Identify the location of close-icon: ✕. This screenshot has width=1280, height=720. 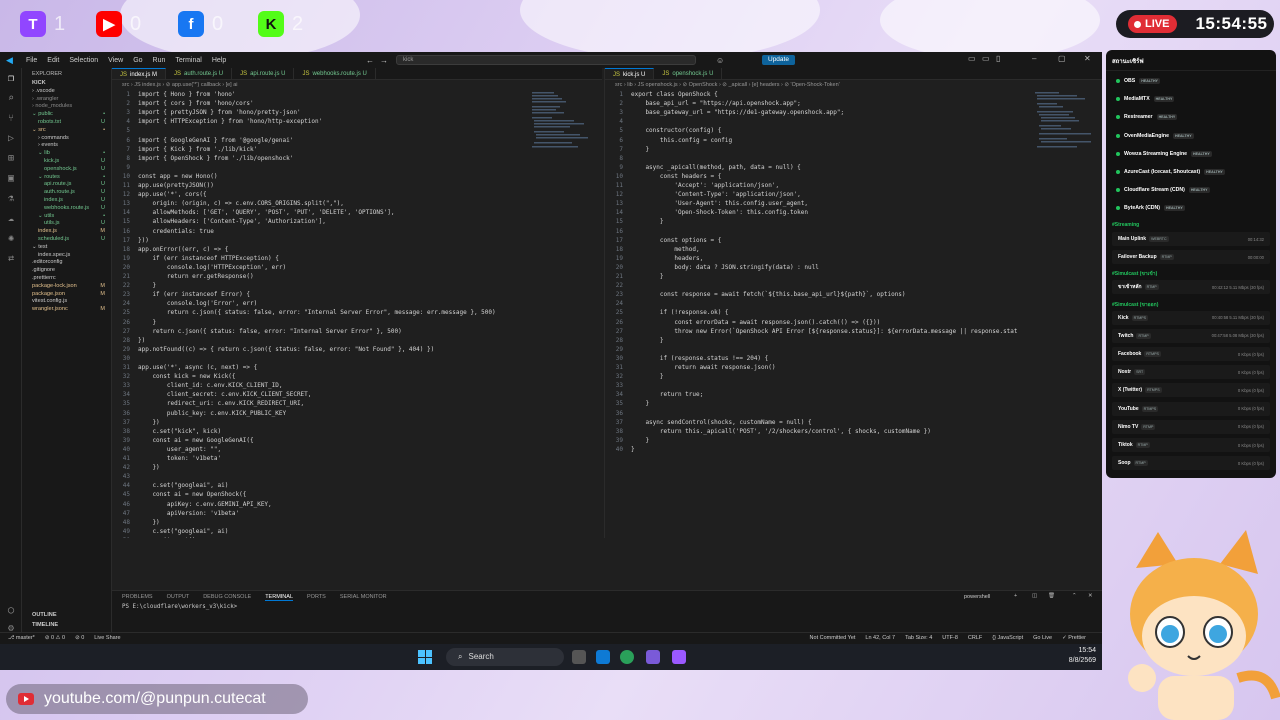
(1087, 58).